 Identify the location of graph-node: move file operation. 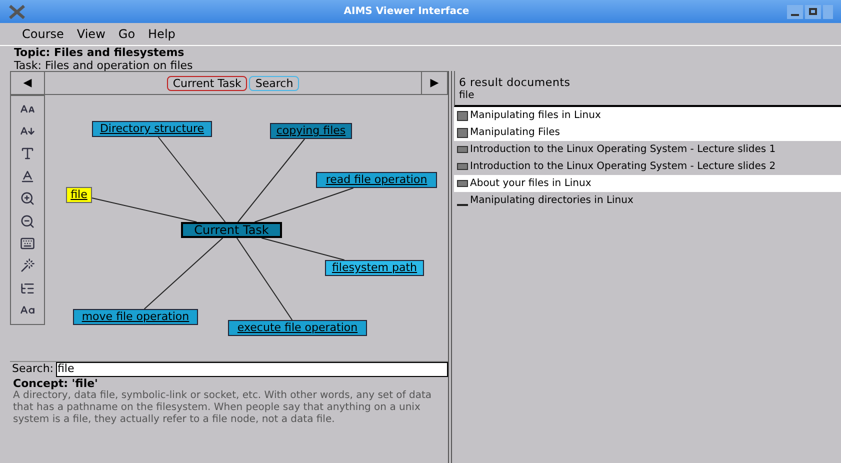
(135, 317).